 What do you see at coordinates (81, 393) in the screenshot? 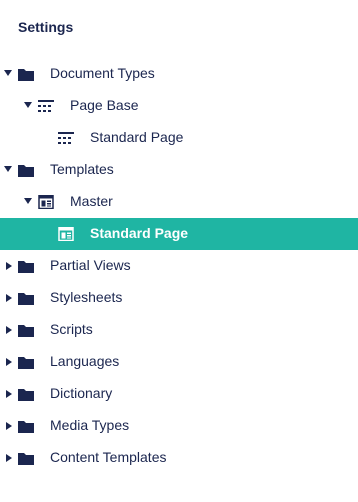
I see `tree-item-label: Dictionary` at bounding box center [81, 393].